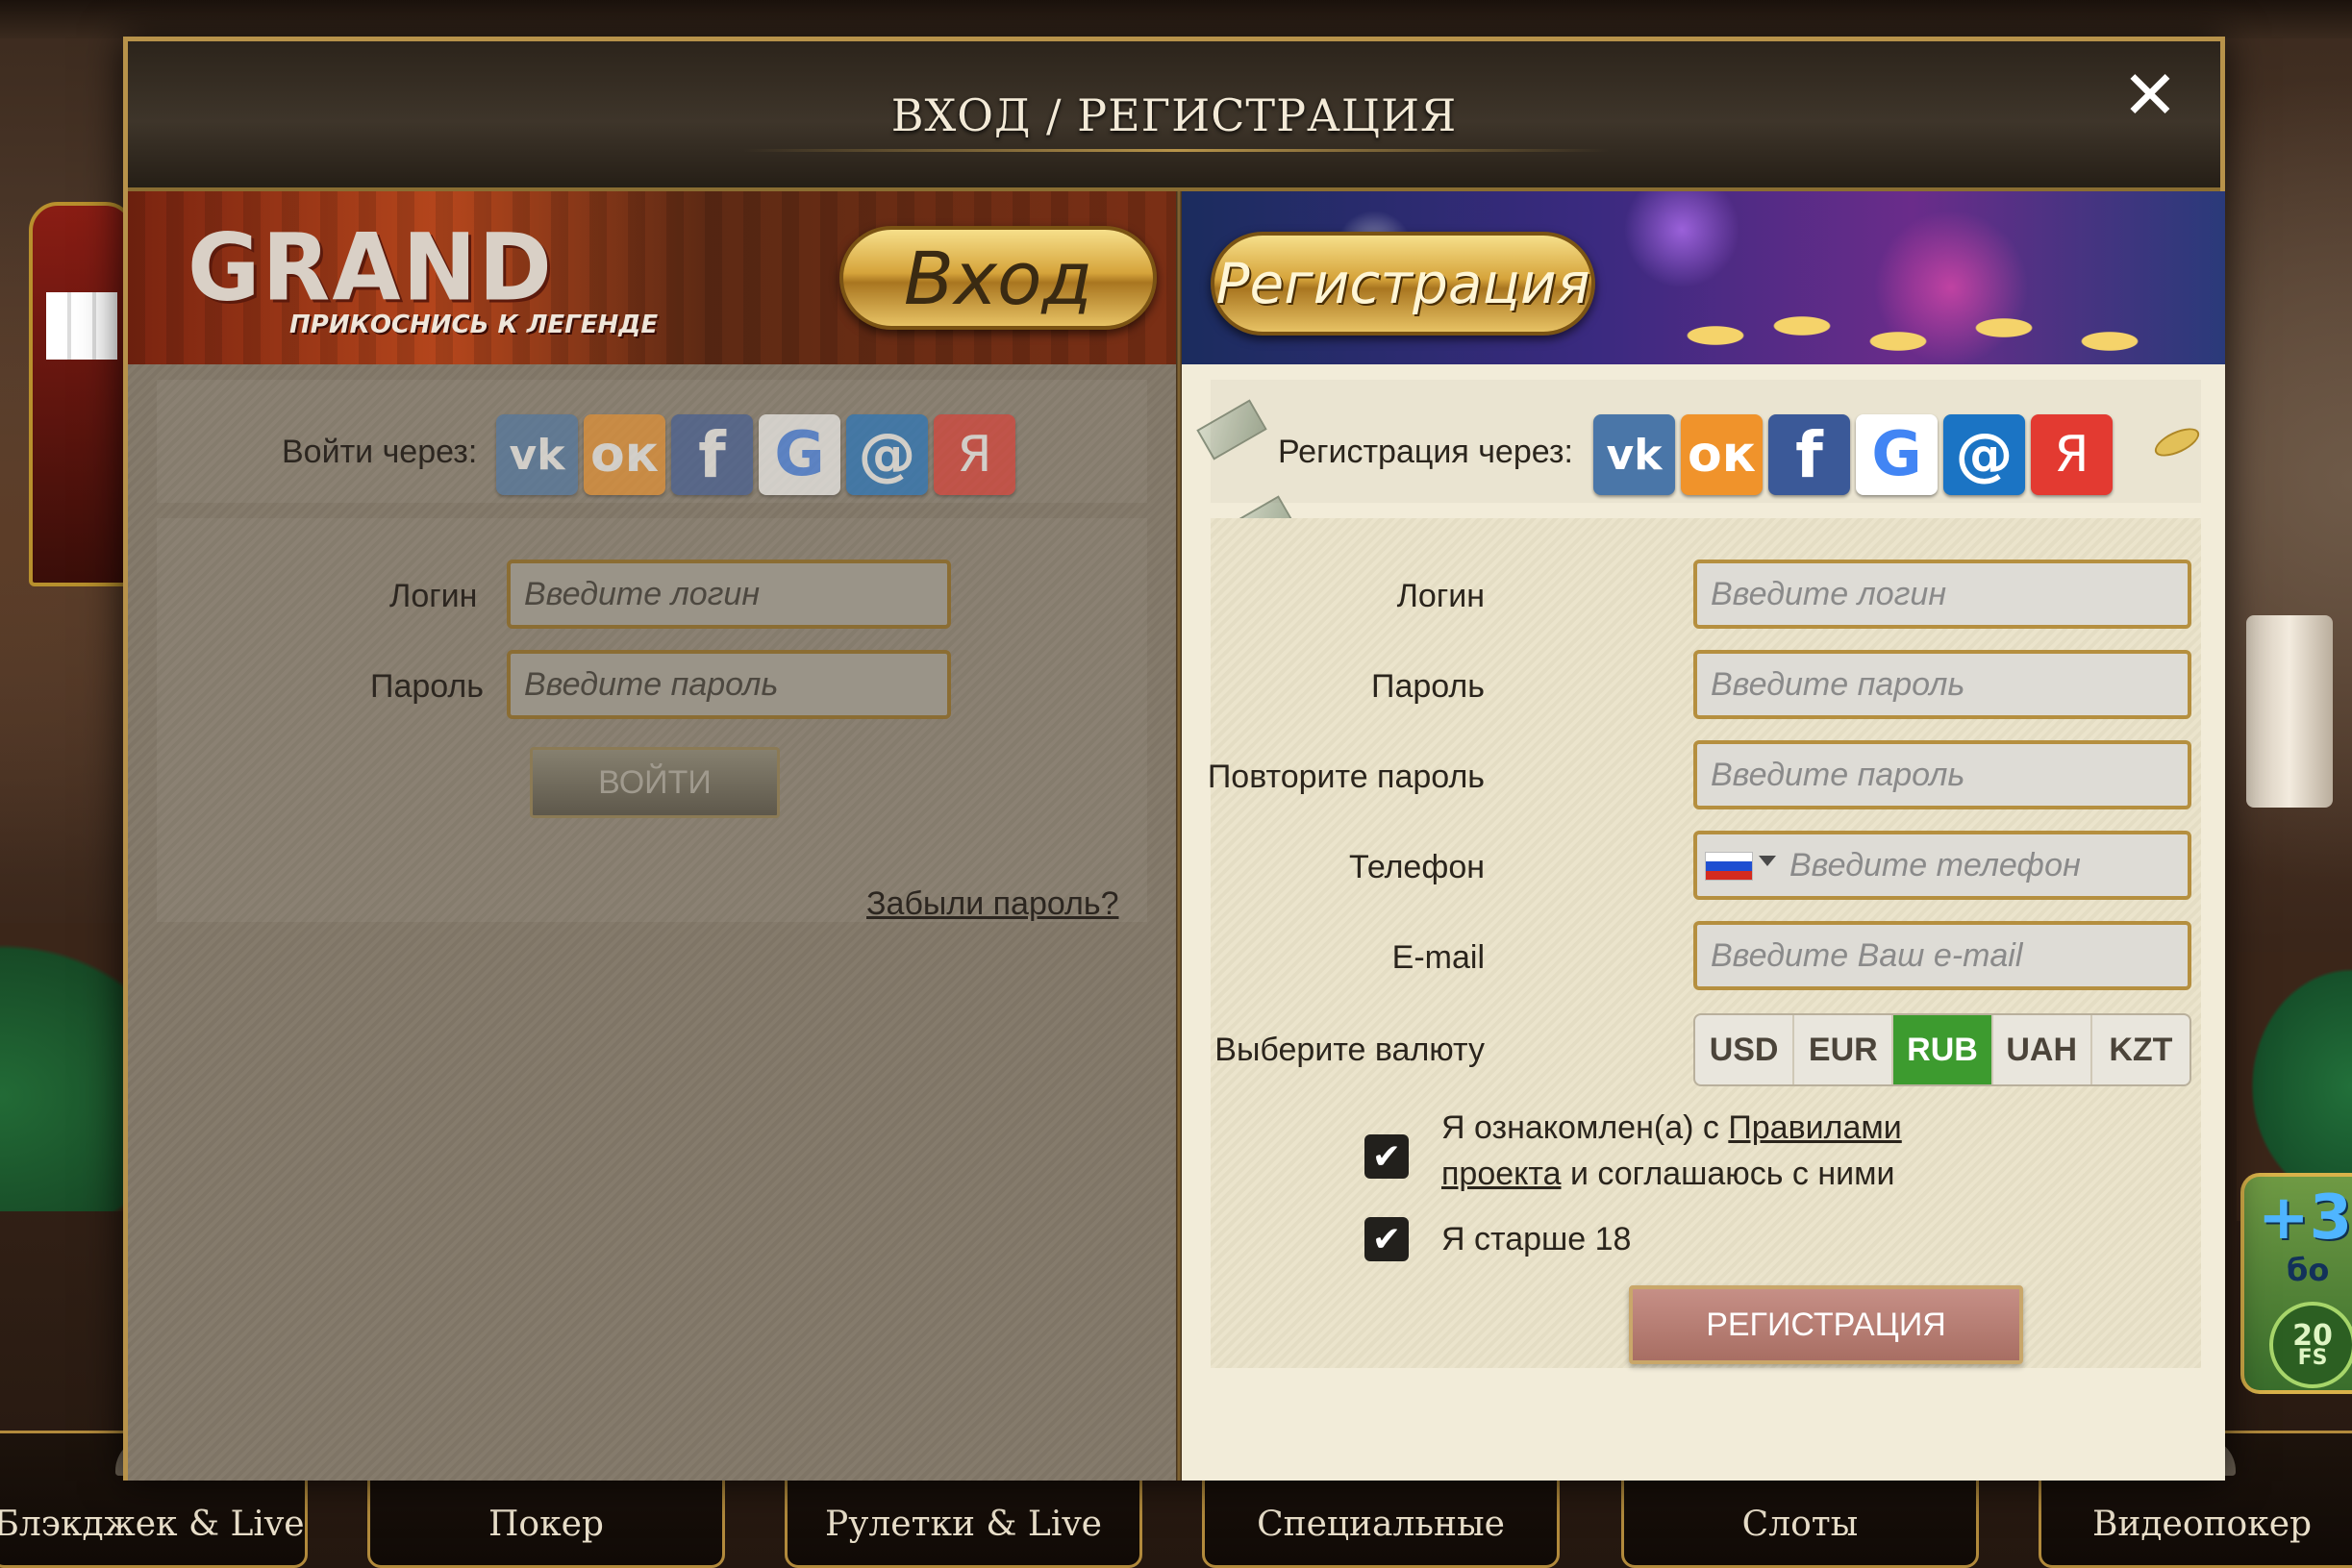 The width and height of the screenshot is (2352, 1568). What do you see at coordinates (1346, 777) in the screenshot?
I see `repeat-password-label: Повторите пароль` at bounding box center [1346, 777].